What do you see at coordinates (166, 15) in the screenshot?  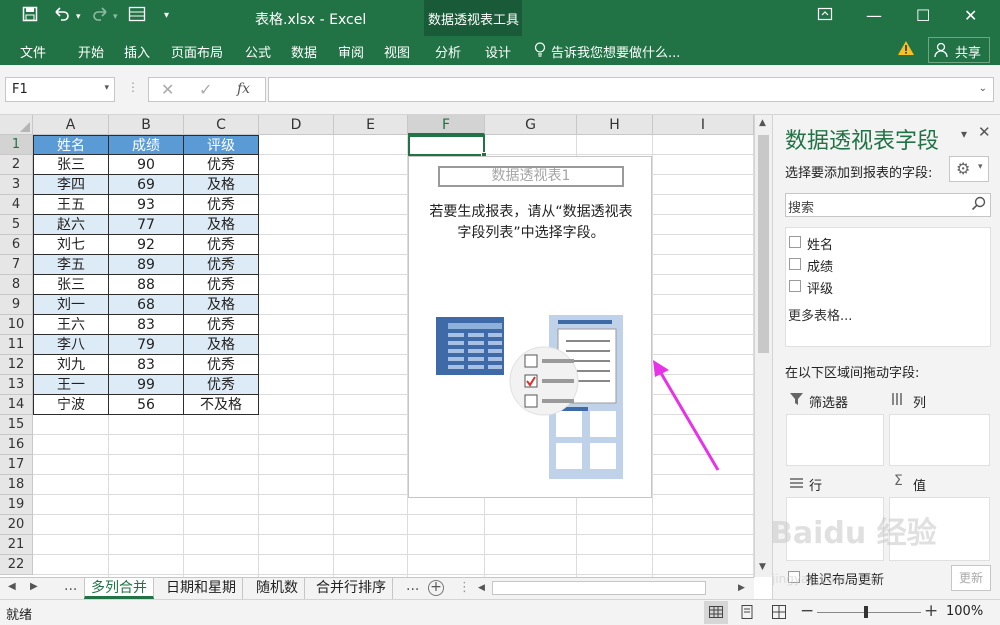 I see `customize-qat-icon: ▾` at bounding box center [166, 15].